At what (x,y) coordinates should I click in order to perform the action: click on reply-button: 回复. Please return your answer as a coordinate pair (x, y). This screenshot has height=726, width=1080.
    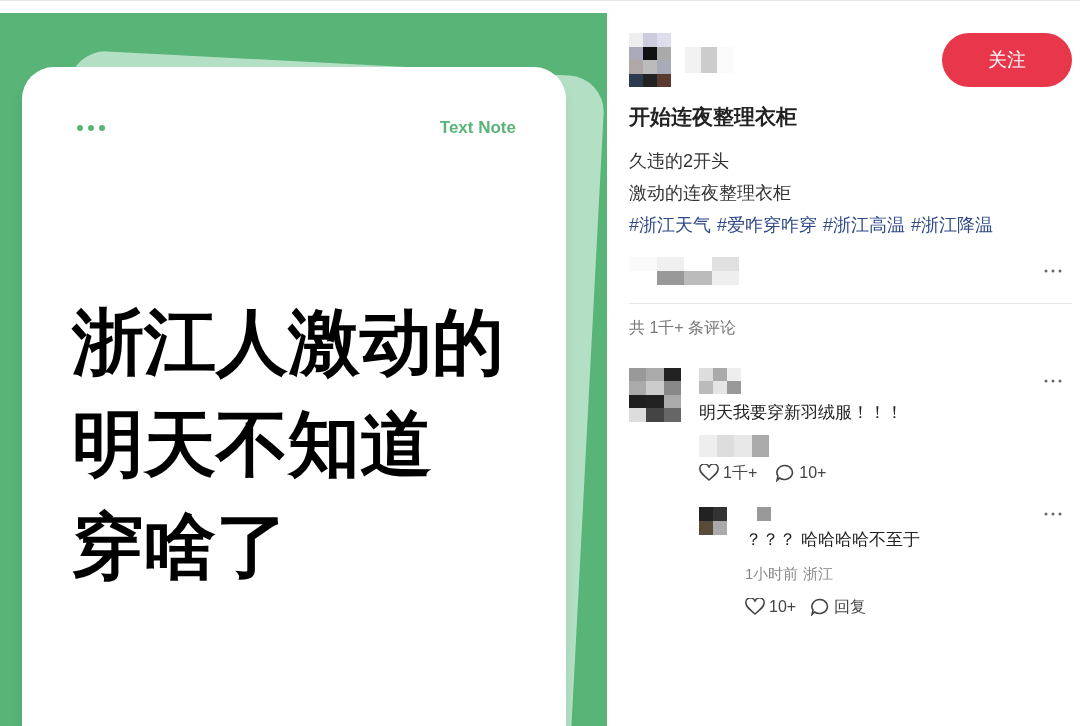
    Looking at the image, I should click on (838, 607).